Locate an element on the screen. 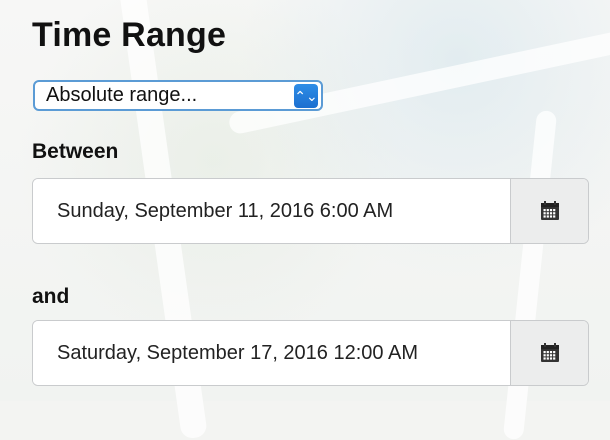 This screenshot has height=440, width=610. between-label: Between is located at coordinates (75, 151).